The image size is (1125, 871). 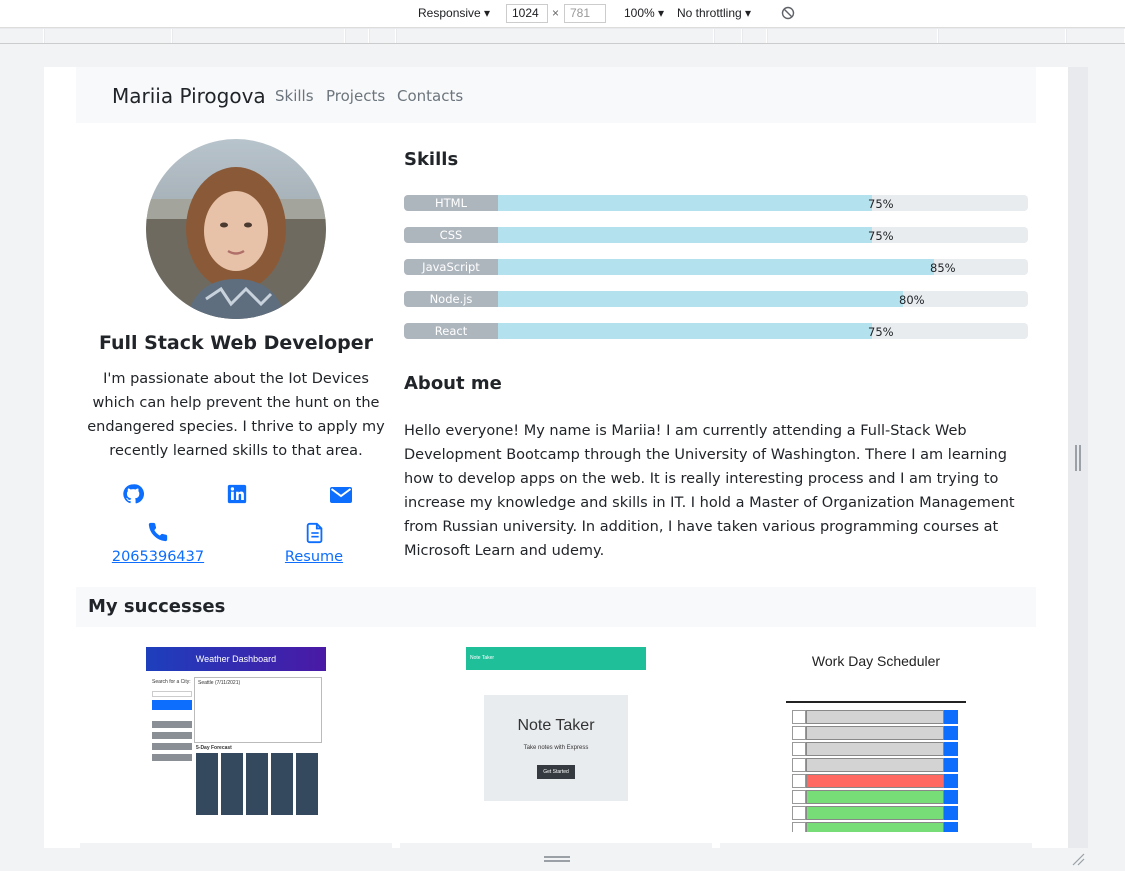 What do you see at coordinates (133, 494) in the screenshot?
I see `github-icon` at bounding box center [133, 494].